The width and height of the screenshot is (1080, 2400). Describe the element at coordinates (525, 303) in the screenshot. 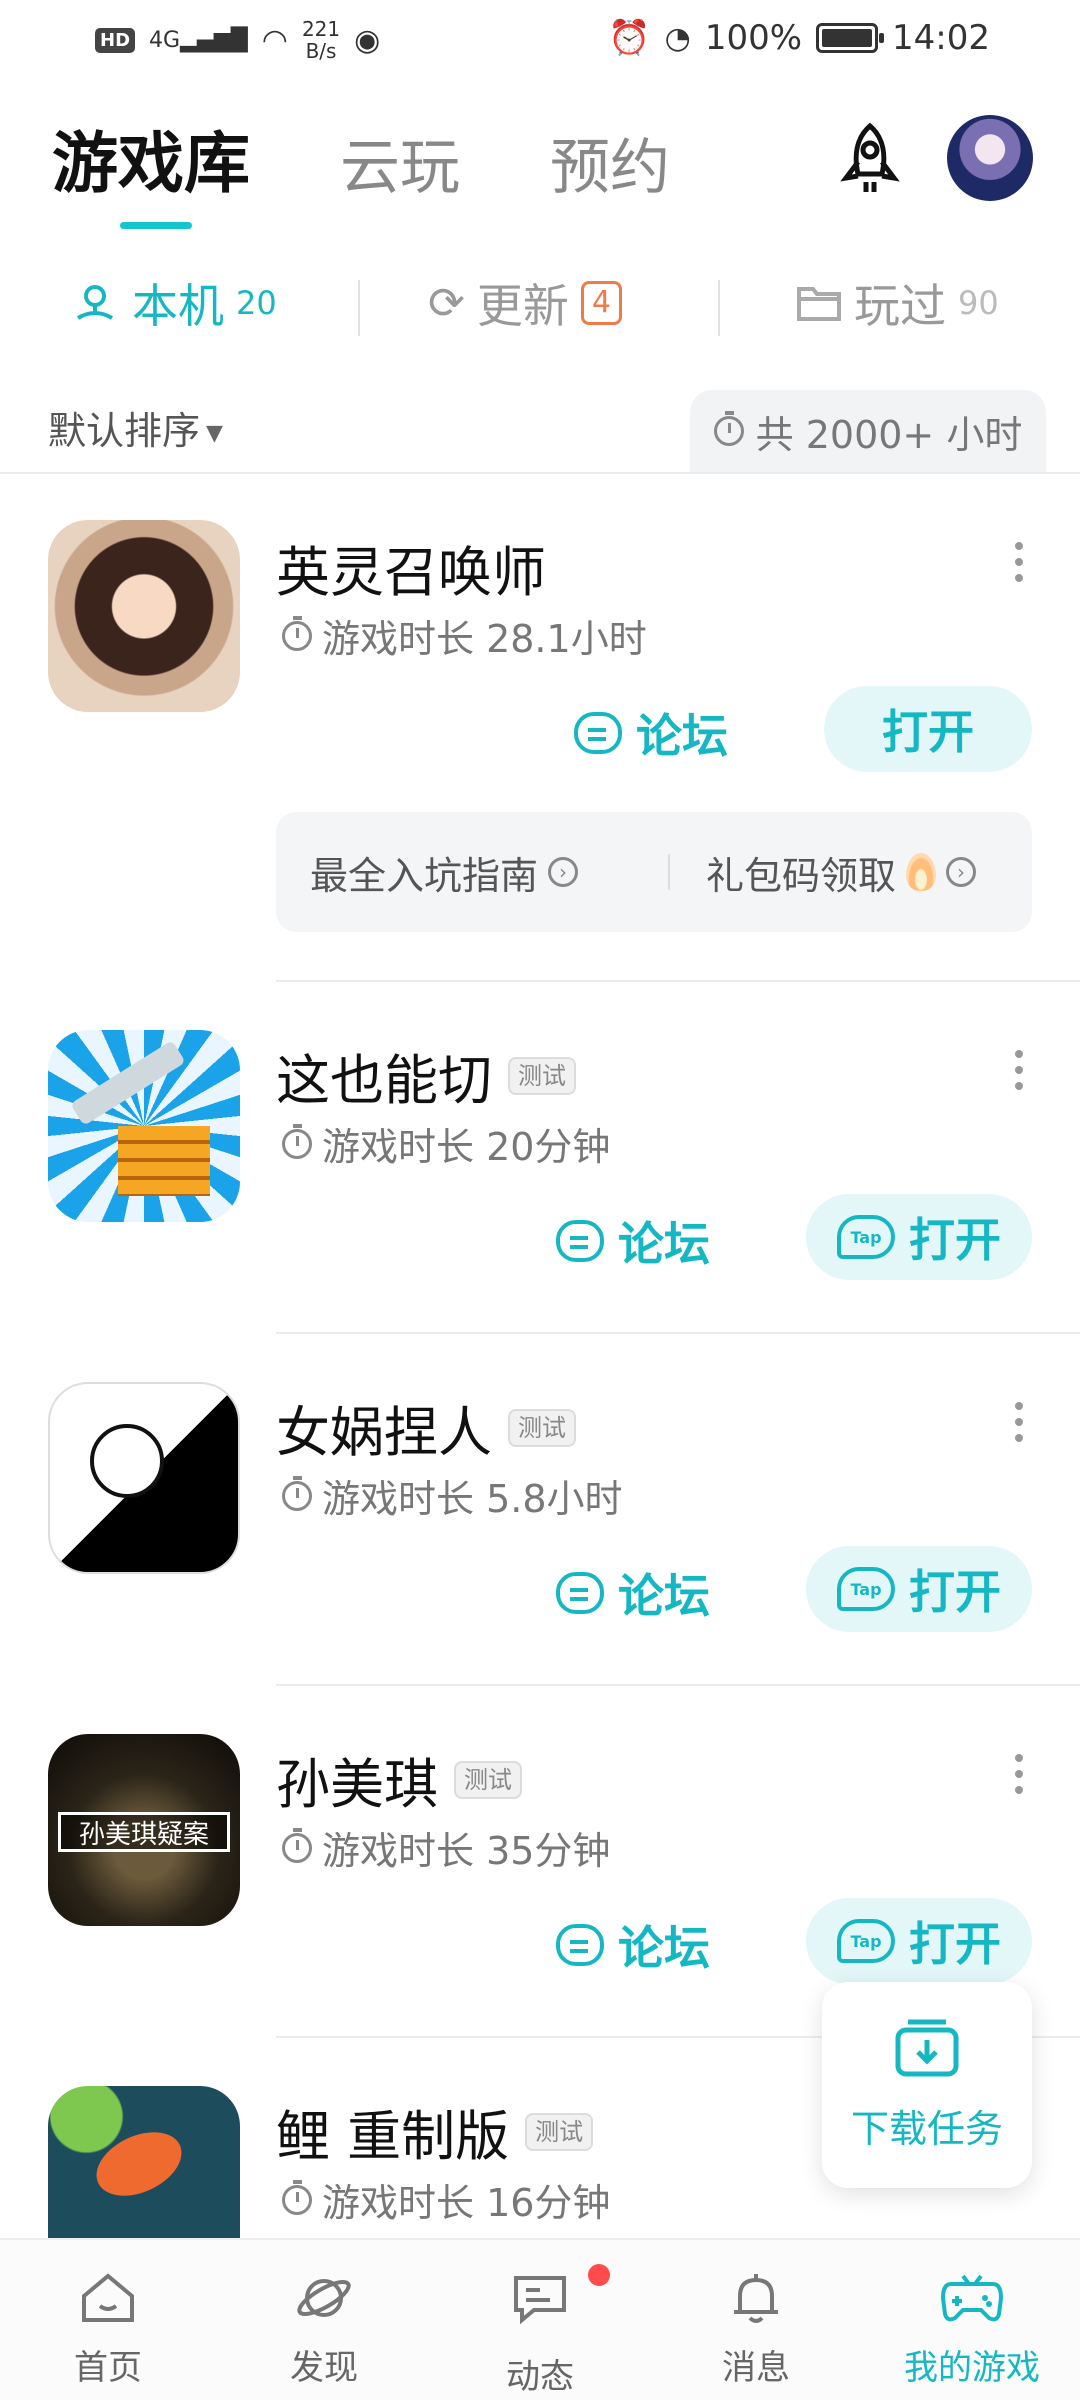

I see `subtab-update: ⟳ 更新 4` at that location.